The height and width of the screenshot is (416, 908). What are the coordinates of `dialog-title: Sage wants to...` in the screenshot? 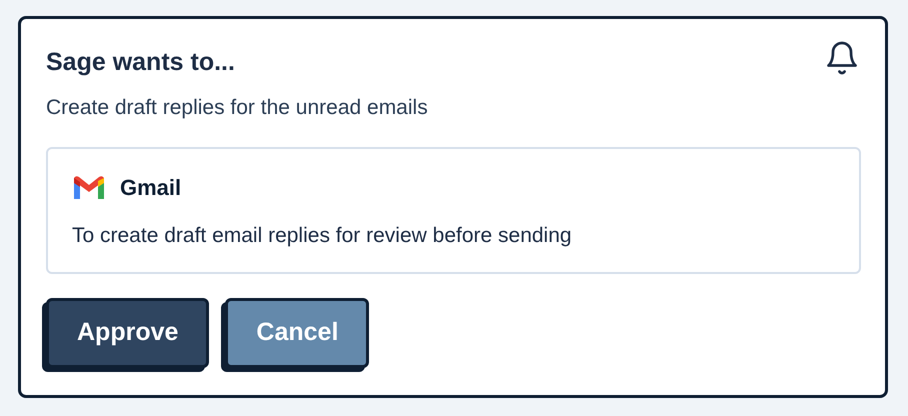 It's located at (140, 62).